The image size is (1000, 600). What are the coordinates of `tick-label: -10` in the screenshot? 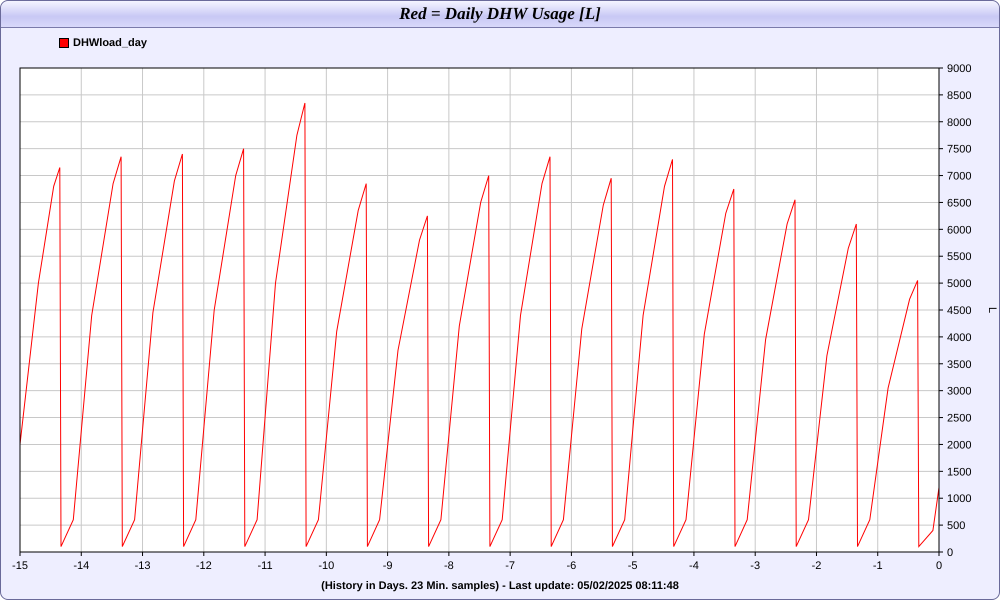 It's located at (326, 566).